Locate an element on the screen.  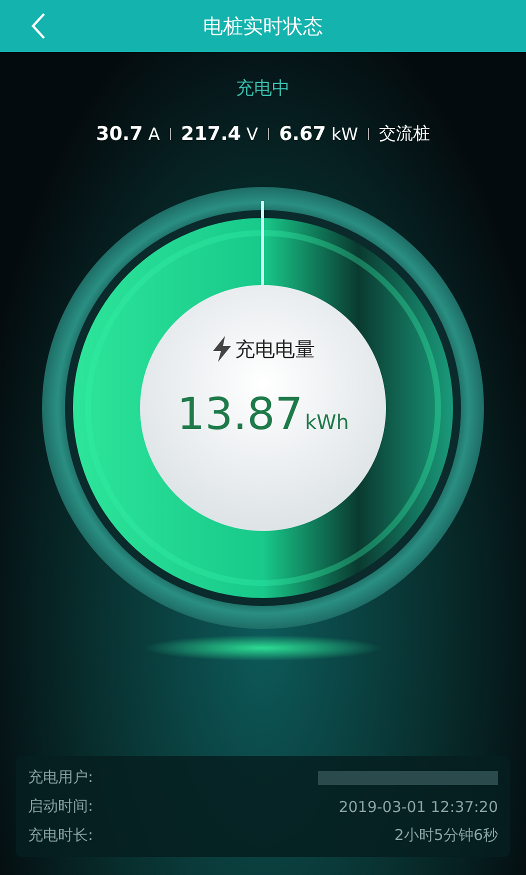
info-label: 充电用户: is located at coordinates (61, 777).